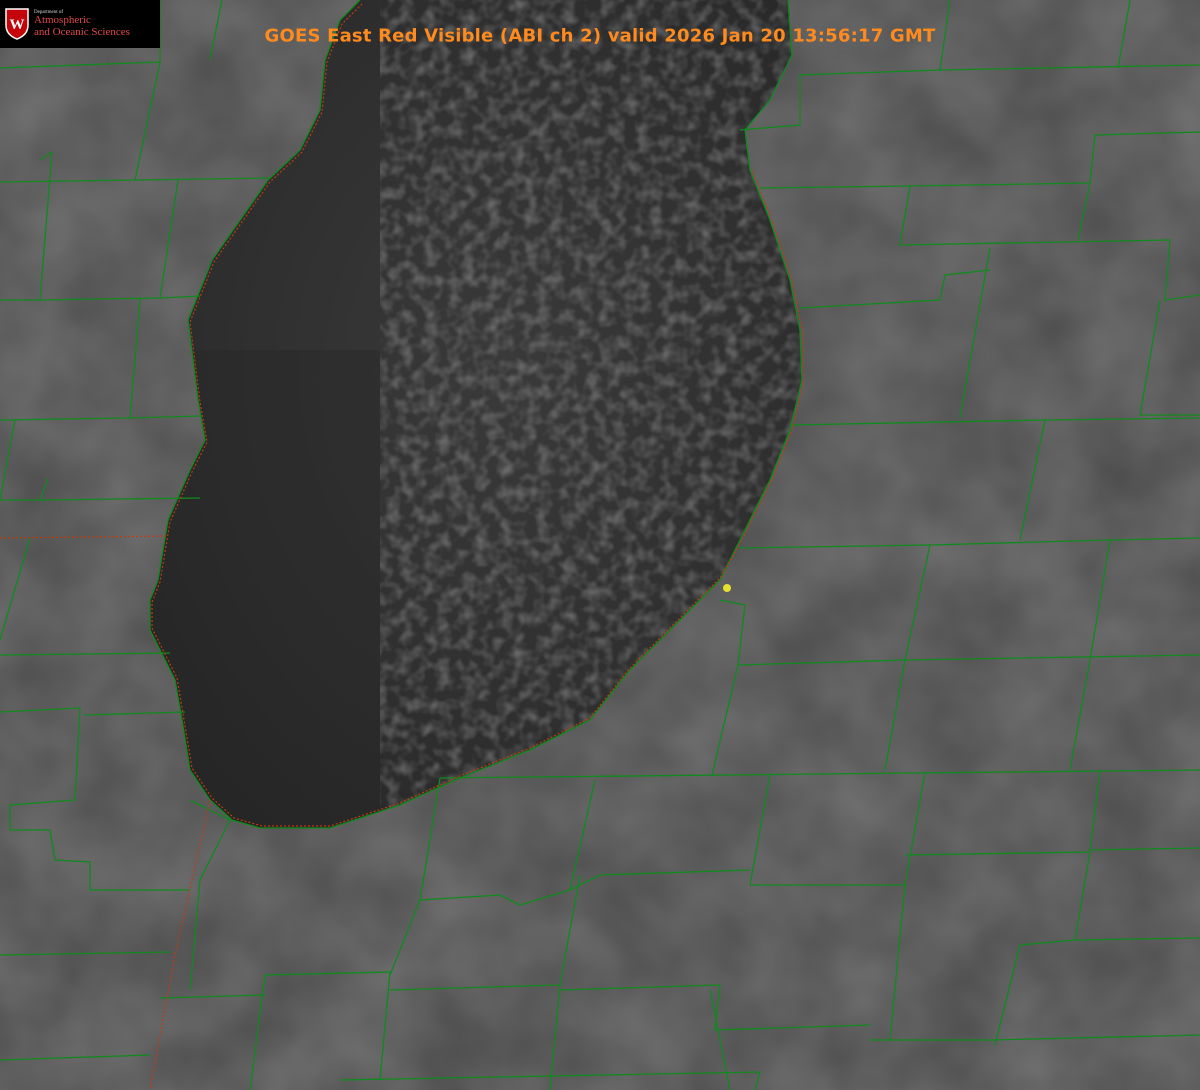 This screenshot has height=1090, width=1200. Describe the element at coordinates (727, 588) in the screenshot. I see `yellow-dot-icon` at that location.